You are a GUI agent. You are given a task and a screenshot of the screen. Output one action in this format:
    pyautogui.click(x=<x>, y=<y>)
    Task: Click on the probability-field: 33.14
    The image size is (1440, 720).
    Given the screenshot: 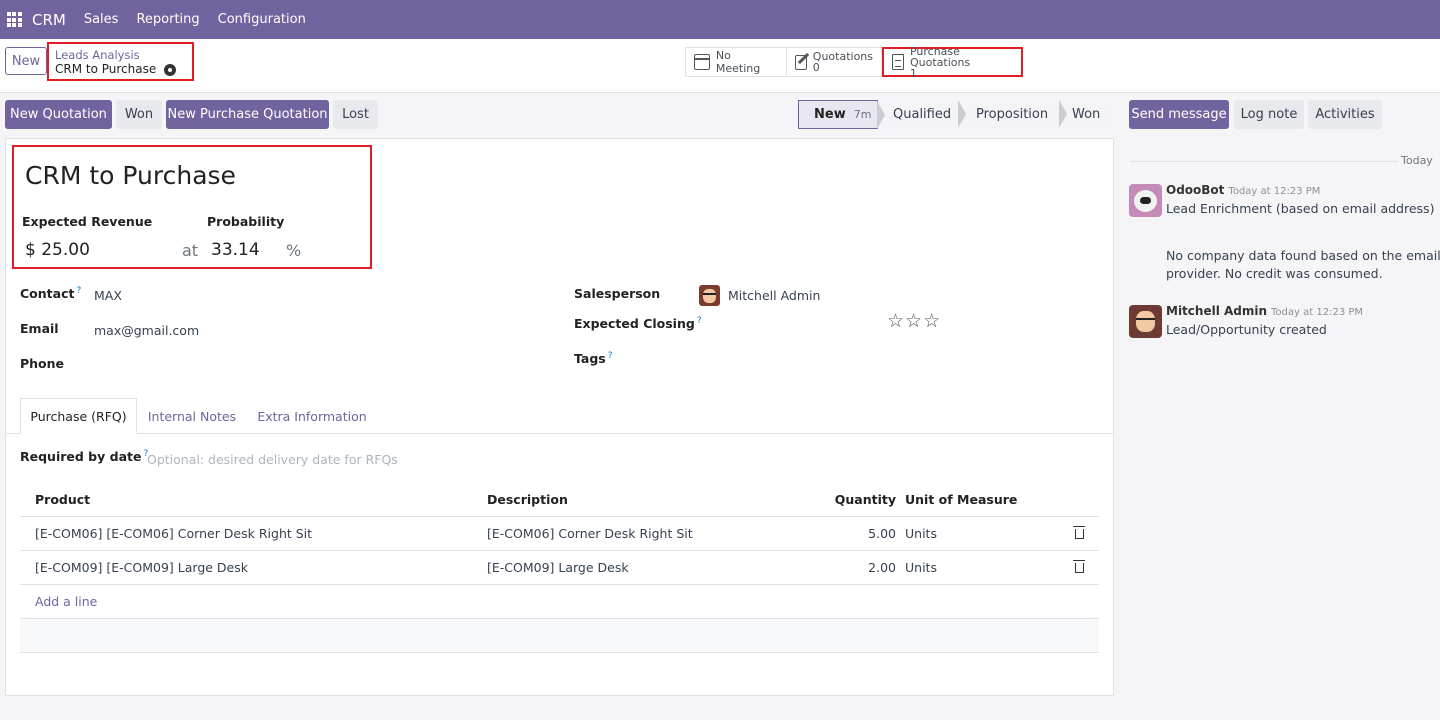 What is the action you would take?
    pyautogui.click(x=235, y=250)
    